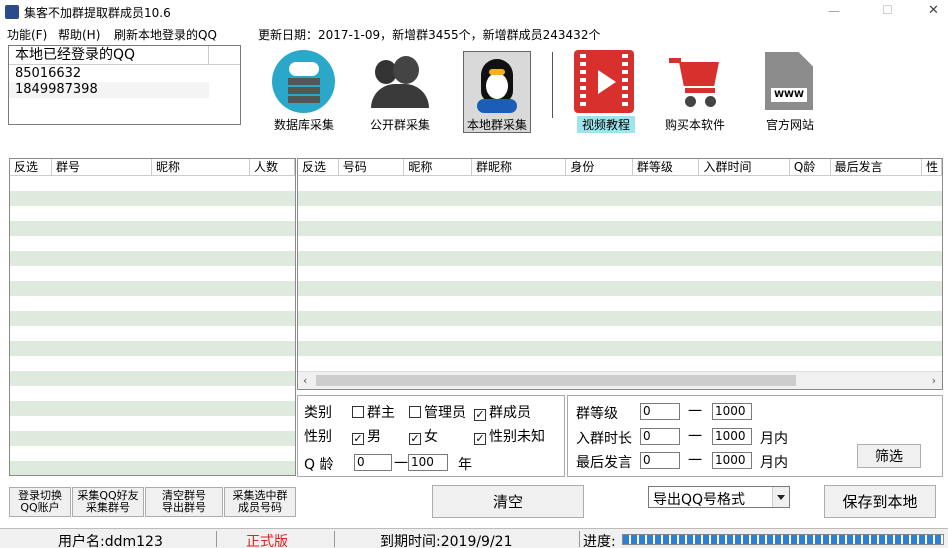 The width and height of the screenshot is (948, 548). I want to click on export-format-select: 导出QQ号格式, so click(719, 497).